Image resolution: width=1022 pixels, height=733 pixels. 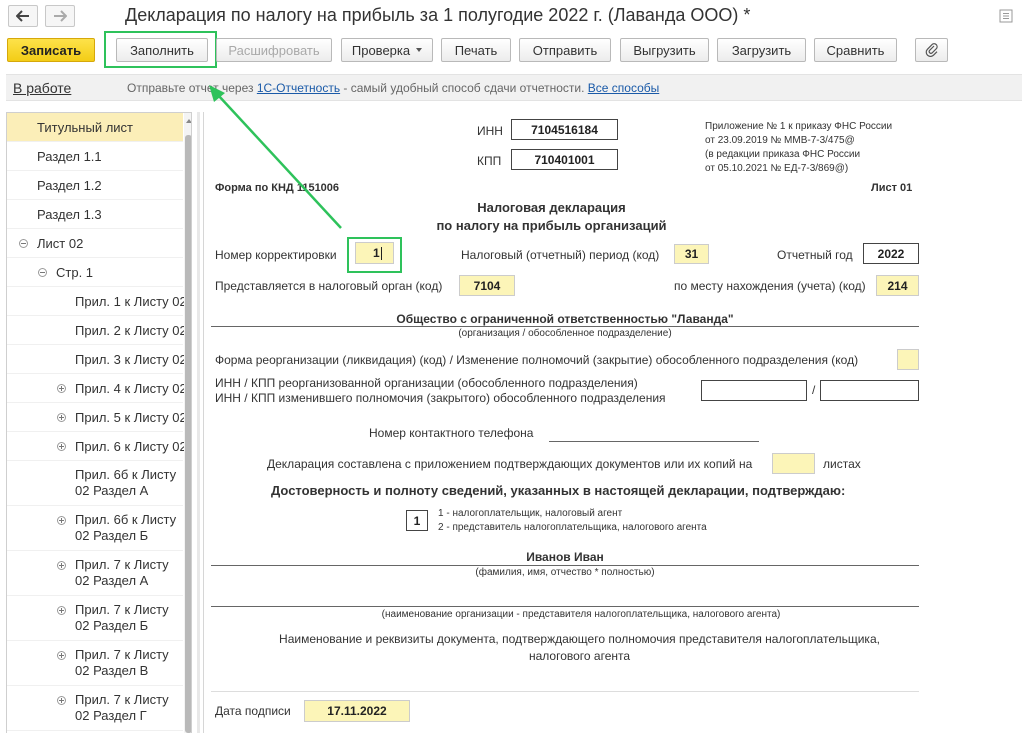 I want to click on period-field: 31, so click(x=691, y=254).